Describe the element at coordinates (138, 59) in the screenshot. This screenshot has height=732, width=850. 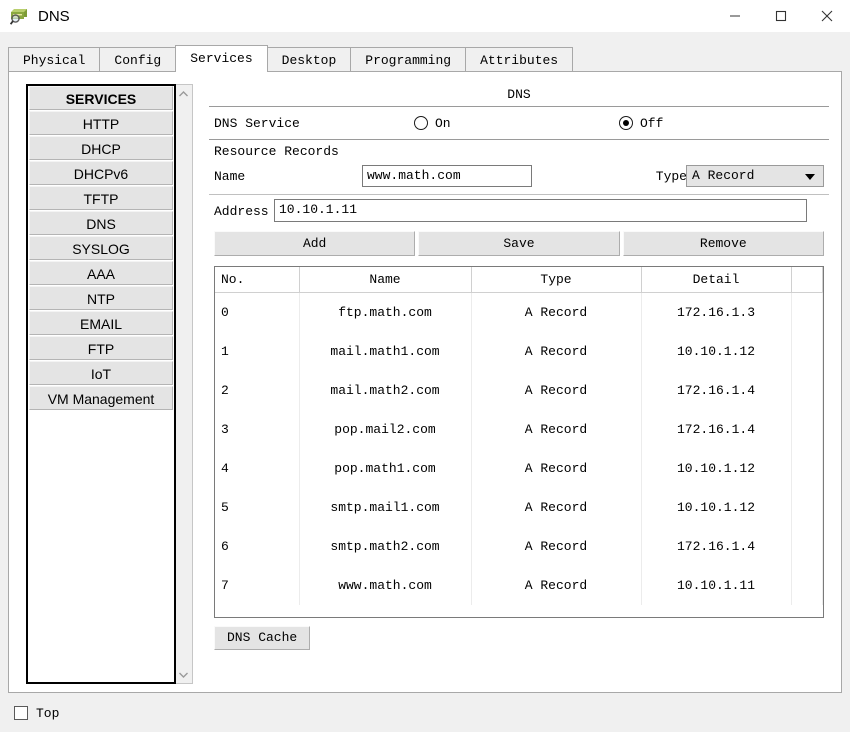
I see `tab-config: Config` at that location.